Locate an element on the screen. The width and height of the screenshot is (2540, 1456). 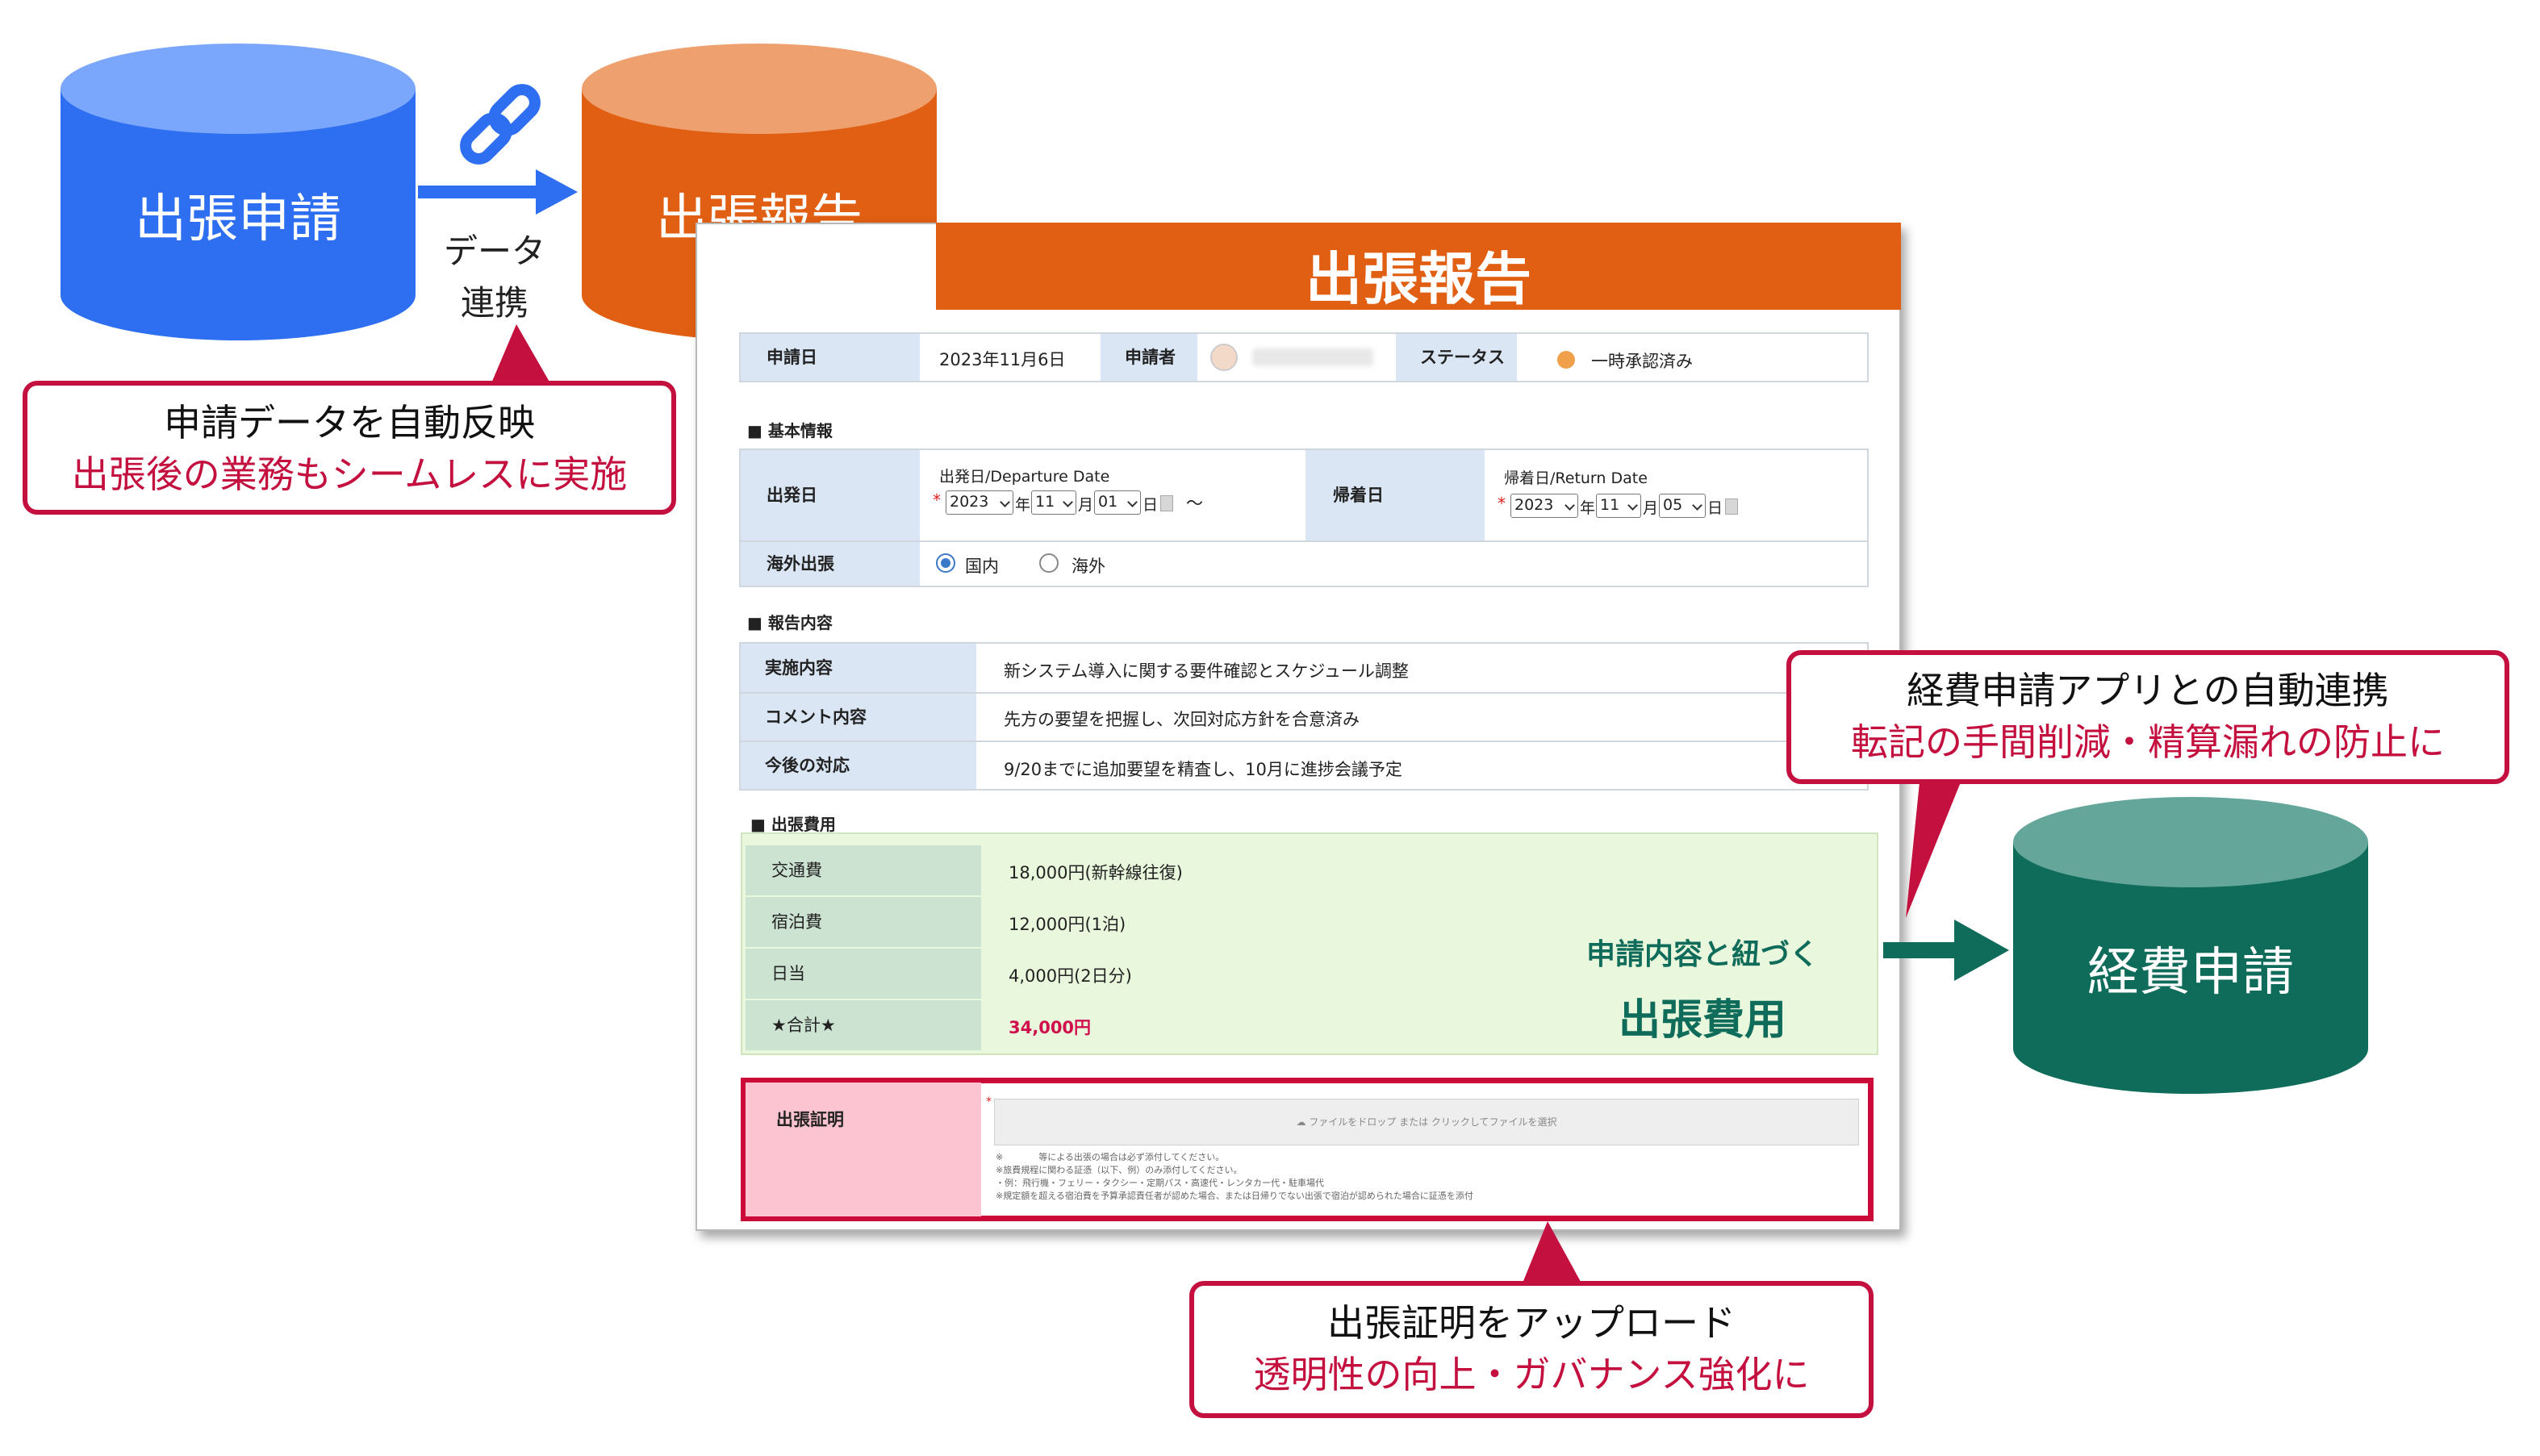
data-link-label: データ 連携 is located at coordinates (495, 277).